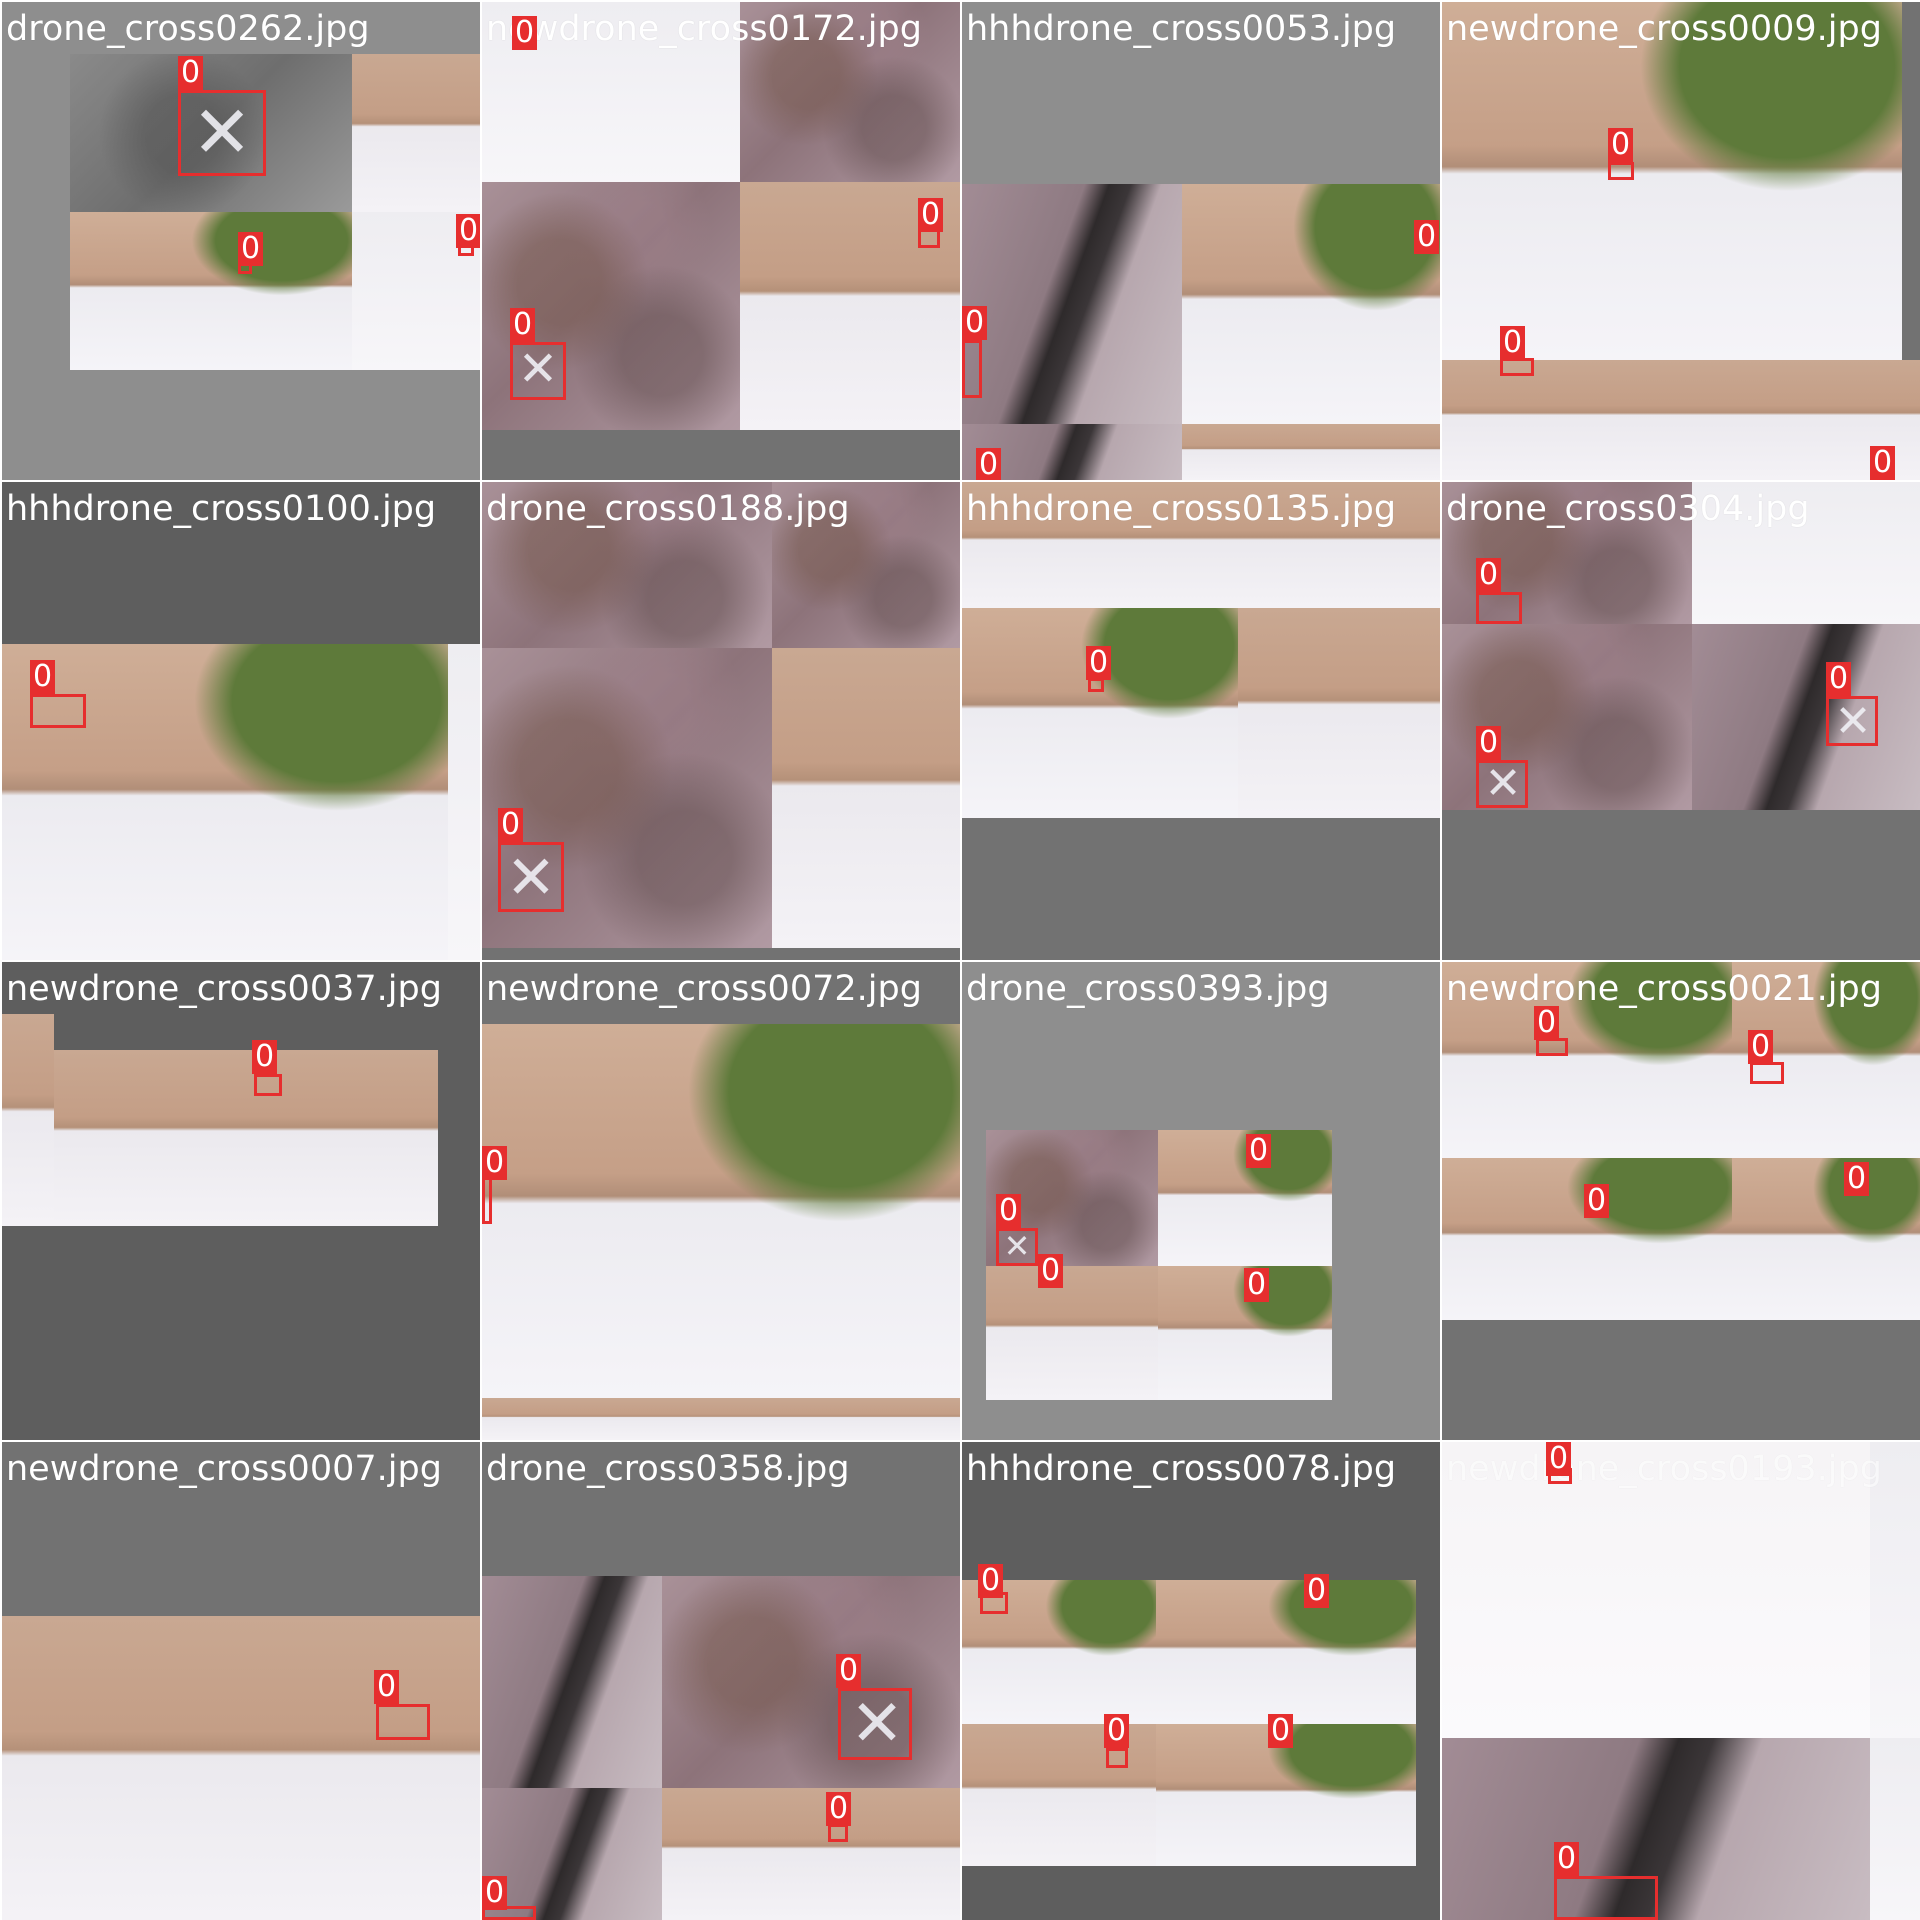 This screenshot has width=1920, height=1920. I want to click on tile-filename: drone_cross0358.jpg, so click(668, 1469).